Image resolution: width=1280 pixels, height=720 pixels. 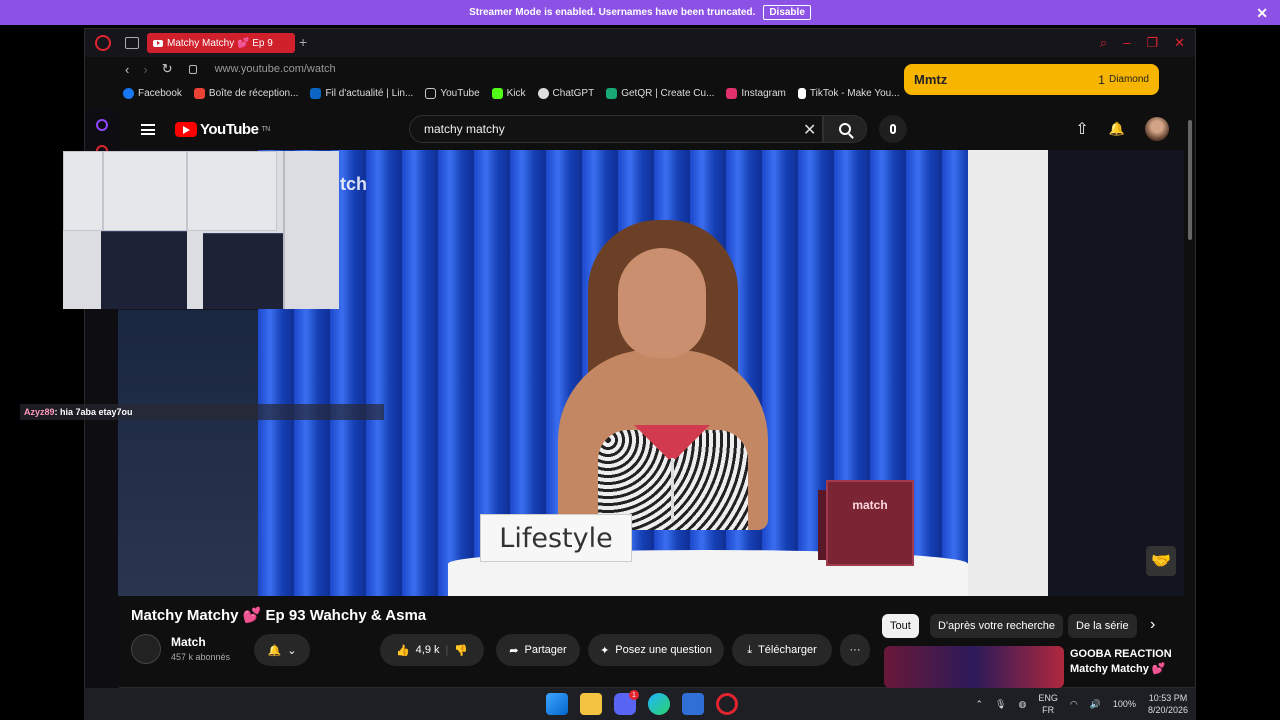 I want to click on opera-logo-icon, so click(x=103, y=43).